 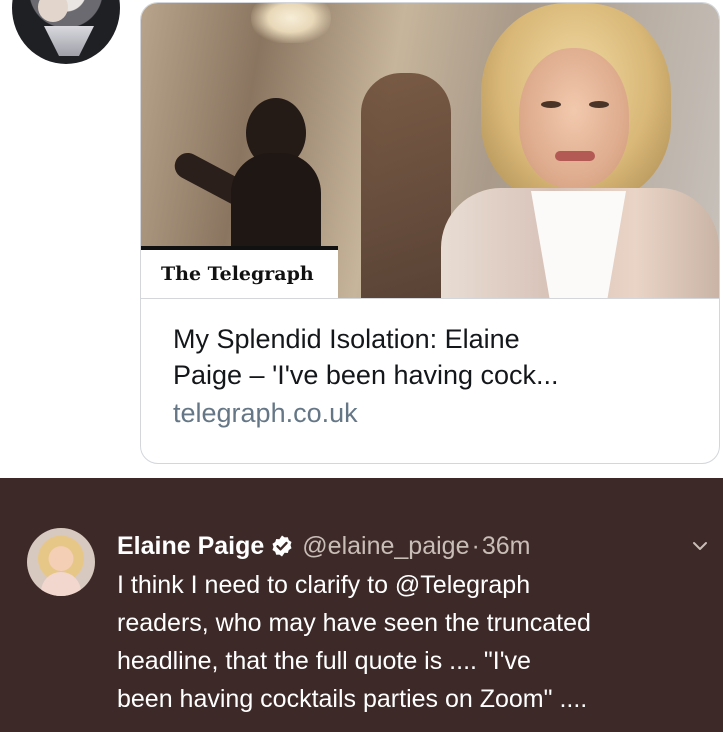 What do you see at coordinates (265, 413) in the screenshot?
I see `article-domain: telegraph.co.uk` at bounding box center [265, 413].